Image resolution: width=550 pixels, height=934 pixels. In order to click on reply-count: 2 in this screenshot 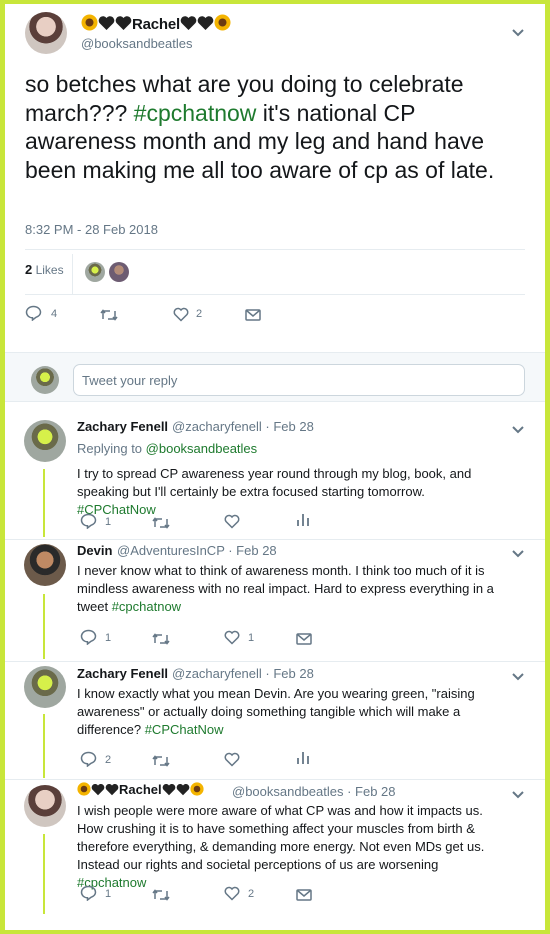, I will do `click(108, 760)`.